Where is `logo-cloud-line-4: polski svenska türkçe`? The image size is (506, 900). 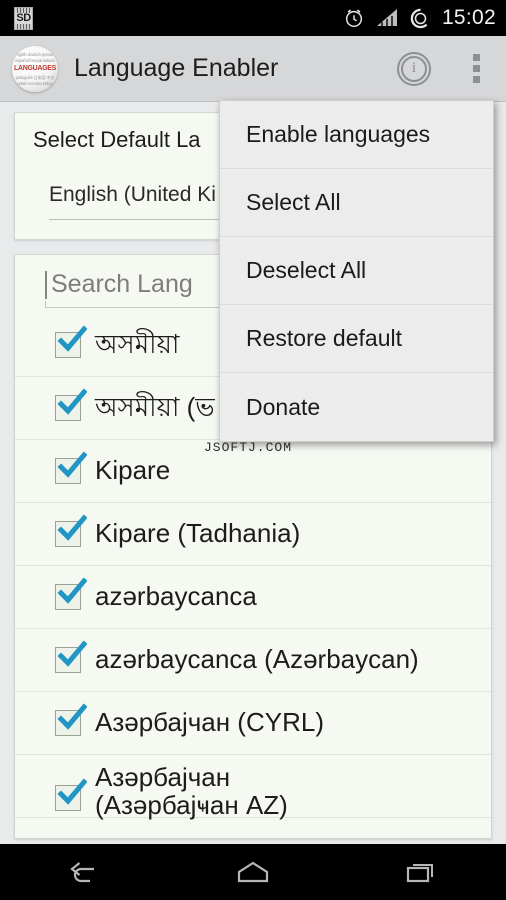
logo-cloud-line-4: polski svenska türkçe is located at coordinates (35, 83).